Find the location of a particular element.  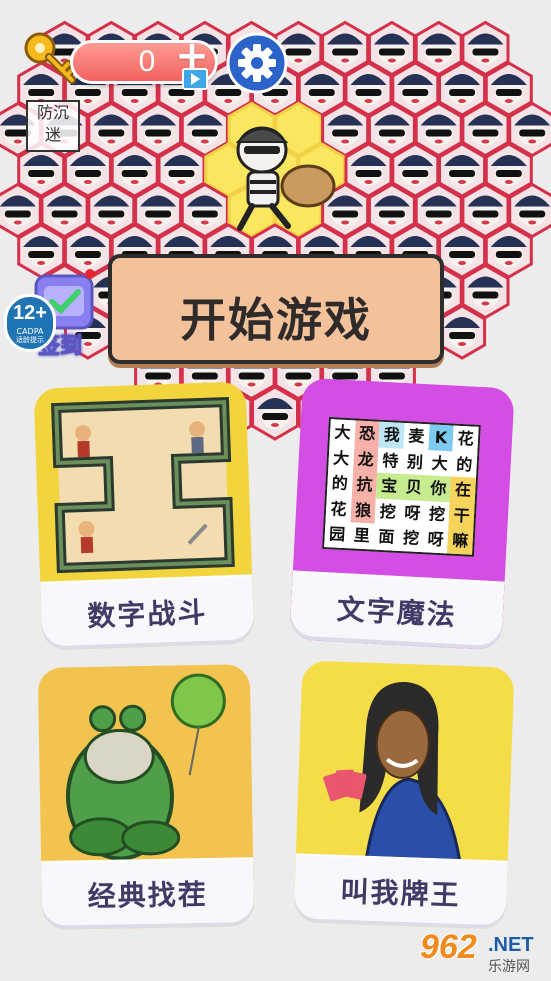

word-grid-cell: 在 is located at coordinates (463, 490).